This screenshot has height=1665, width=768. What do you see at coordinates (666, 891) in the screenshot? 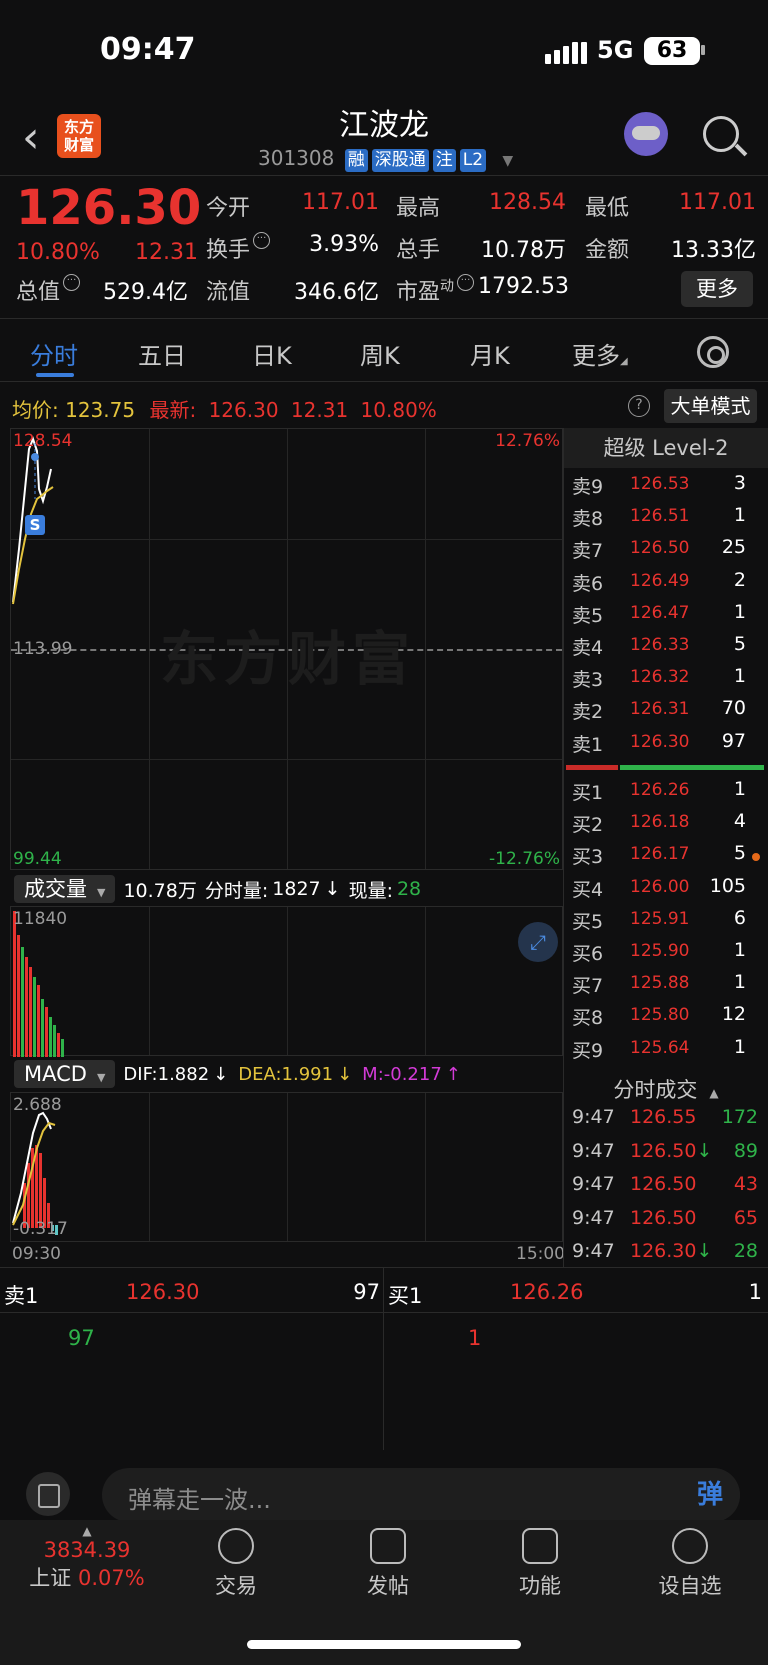
I see `bid-row: 买4 126.00 105` at bounding box center [666, 891].